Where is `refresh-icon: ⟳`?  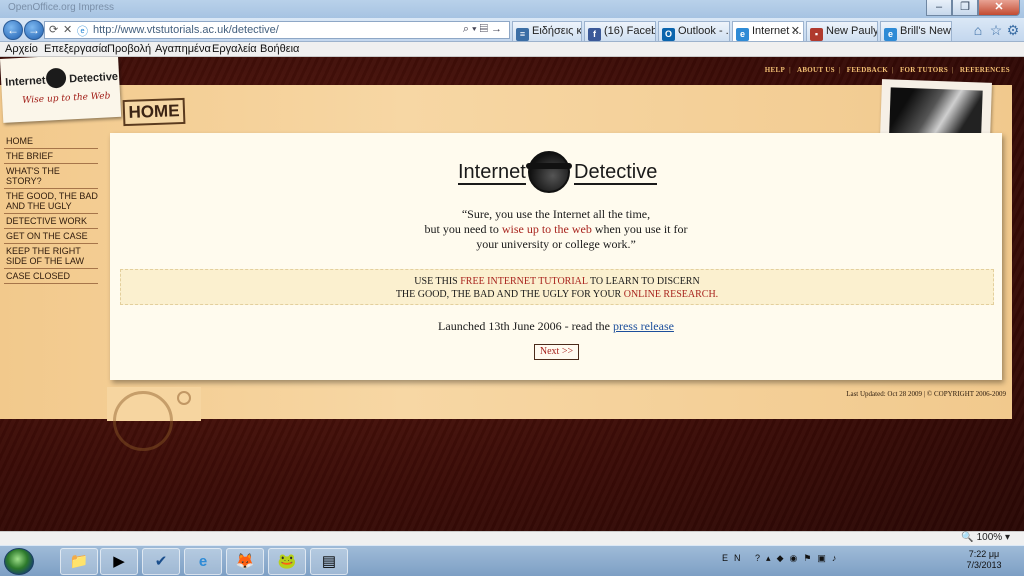
refresh-icon: ⟳ is located at coordinates (53, 29).